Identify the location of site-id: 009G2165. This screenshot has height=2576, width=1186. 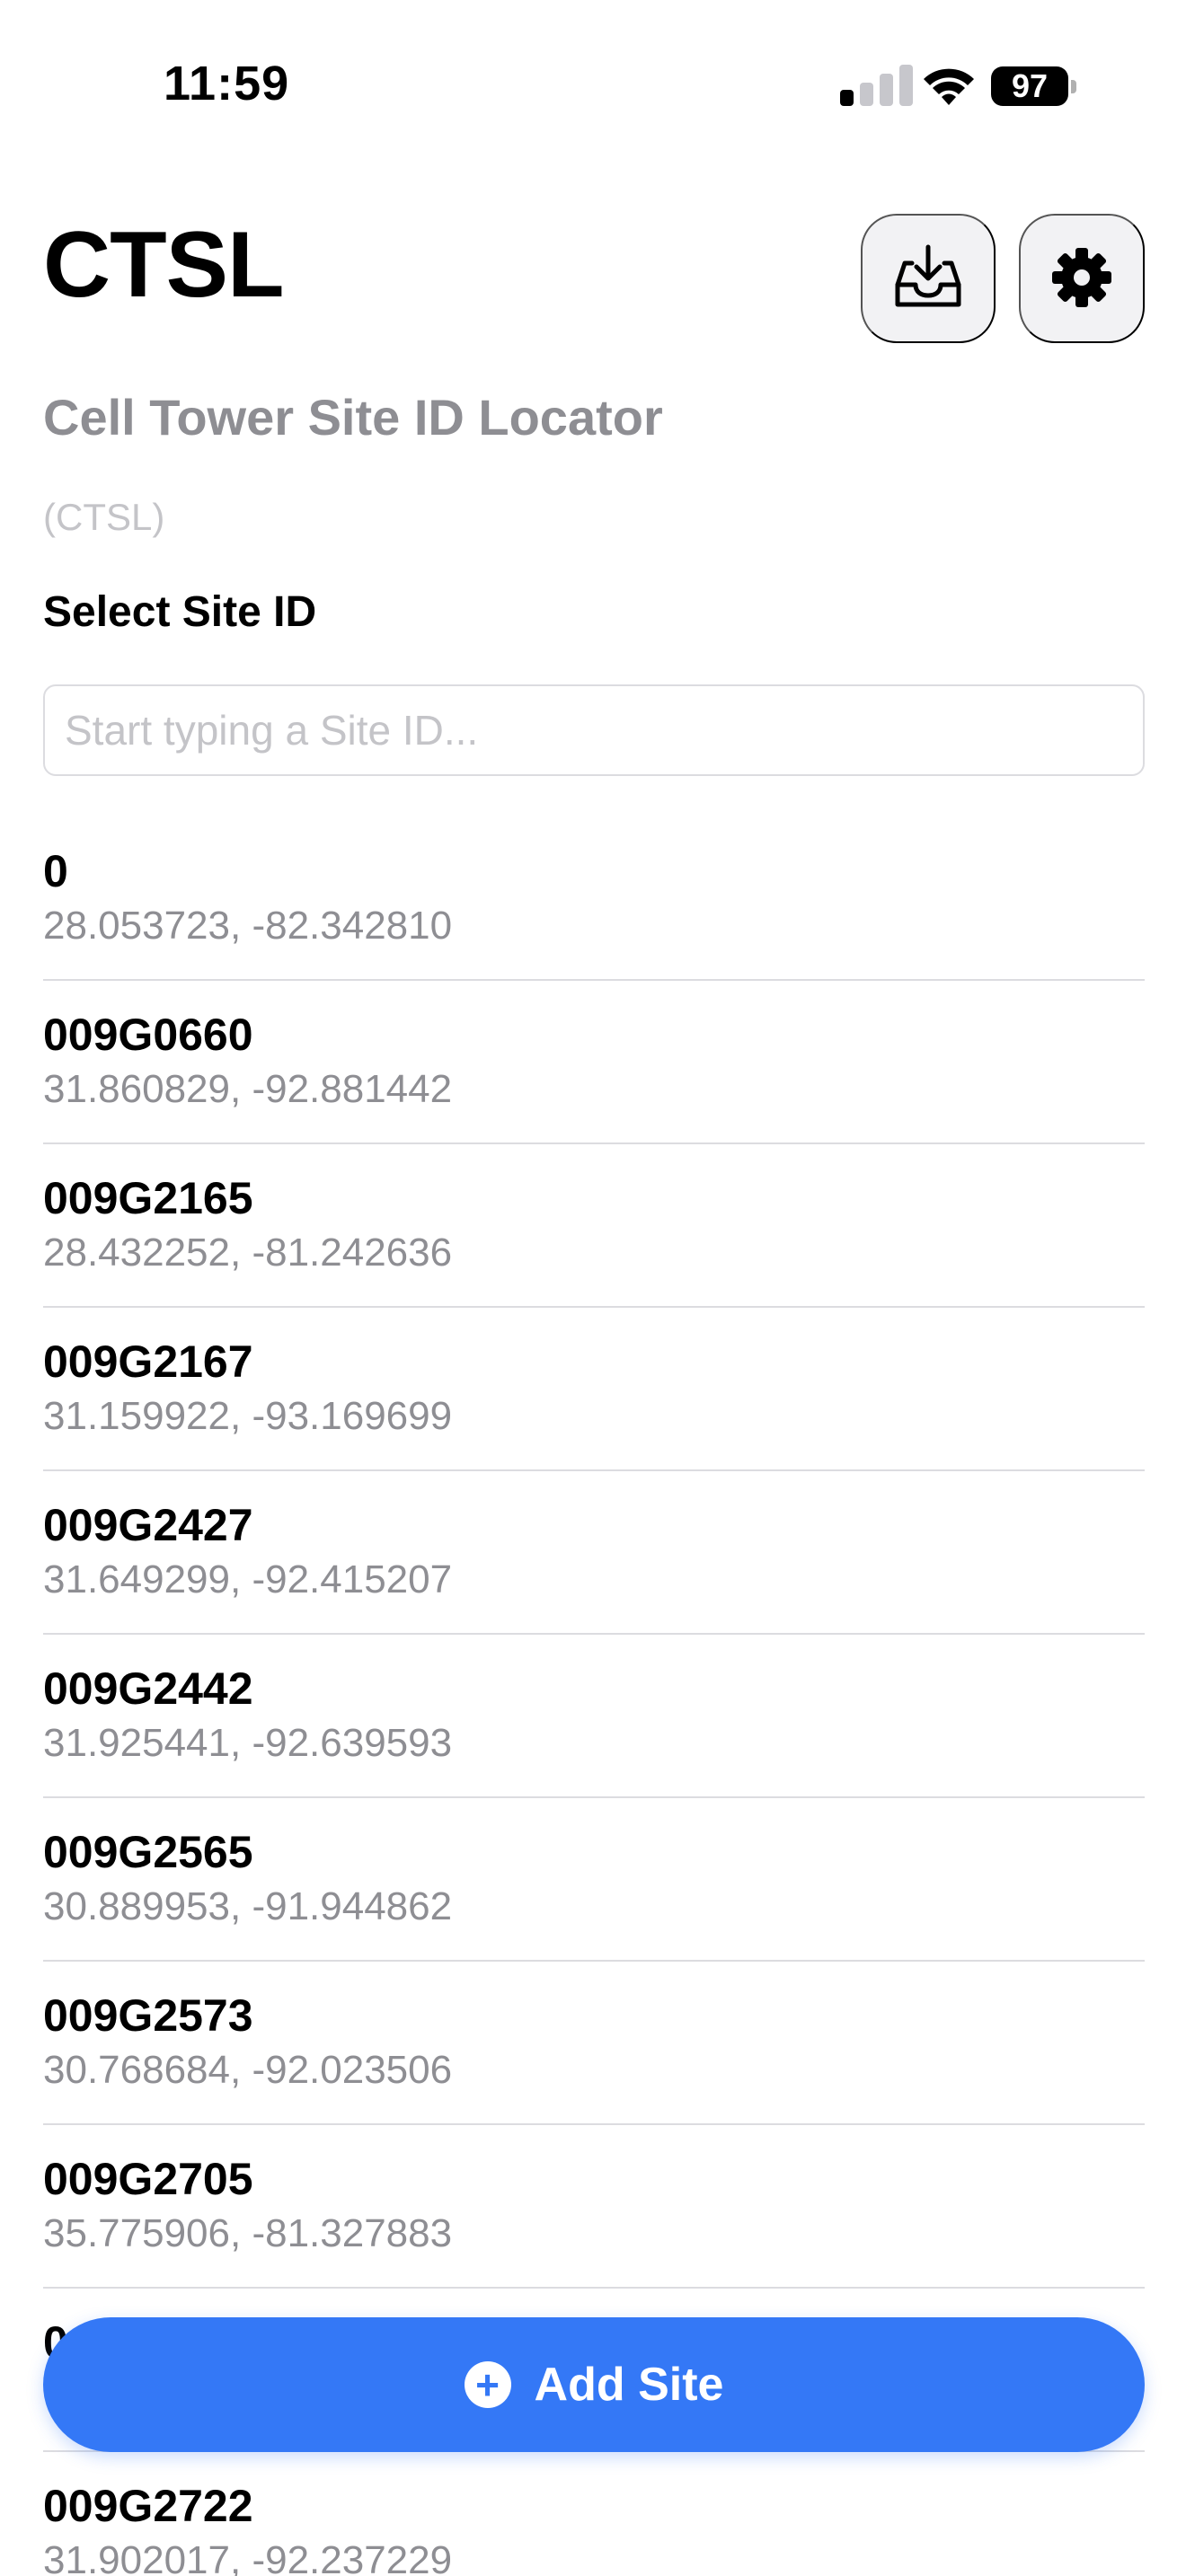
(148, 1198).